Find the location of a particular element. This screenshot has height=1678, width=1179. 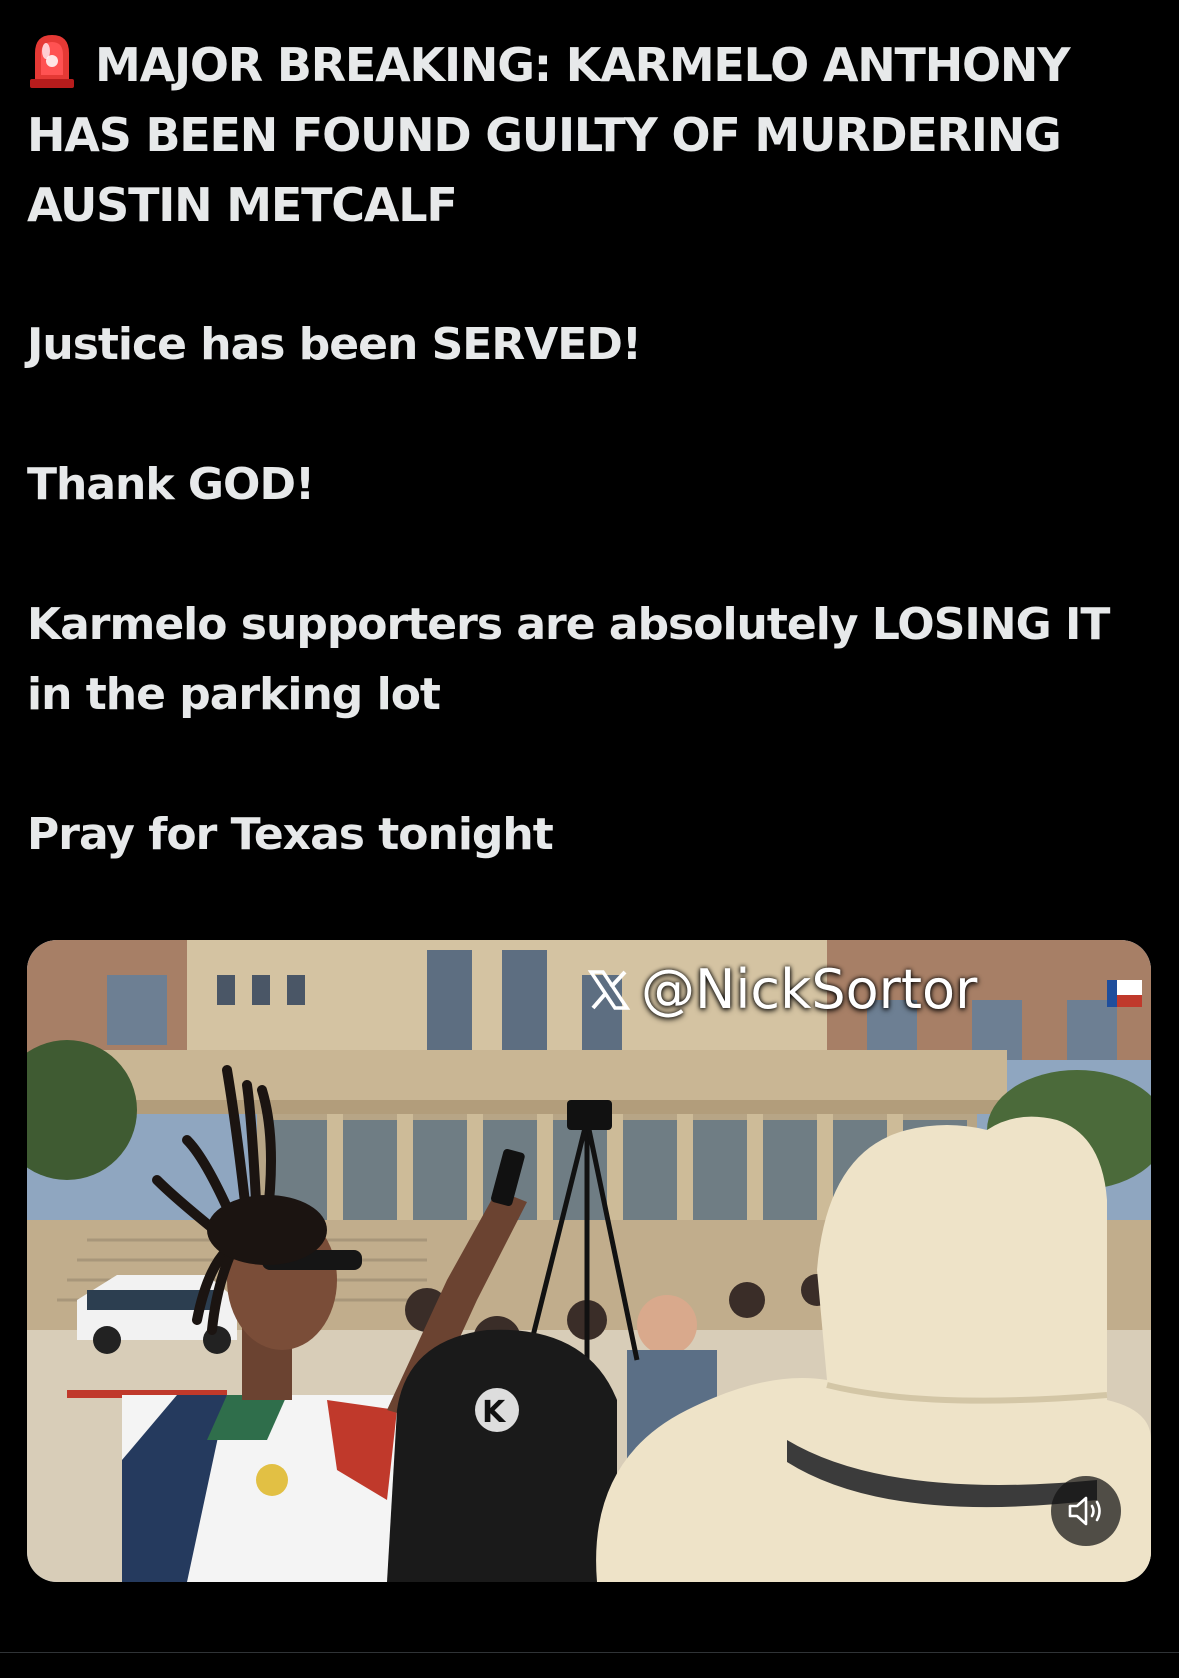

post-line-pray: Pray for Texas tonight is located at coordinates (290, 834).